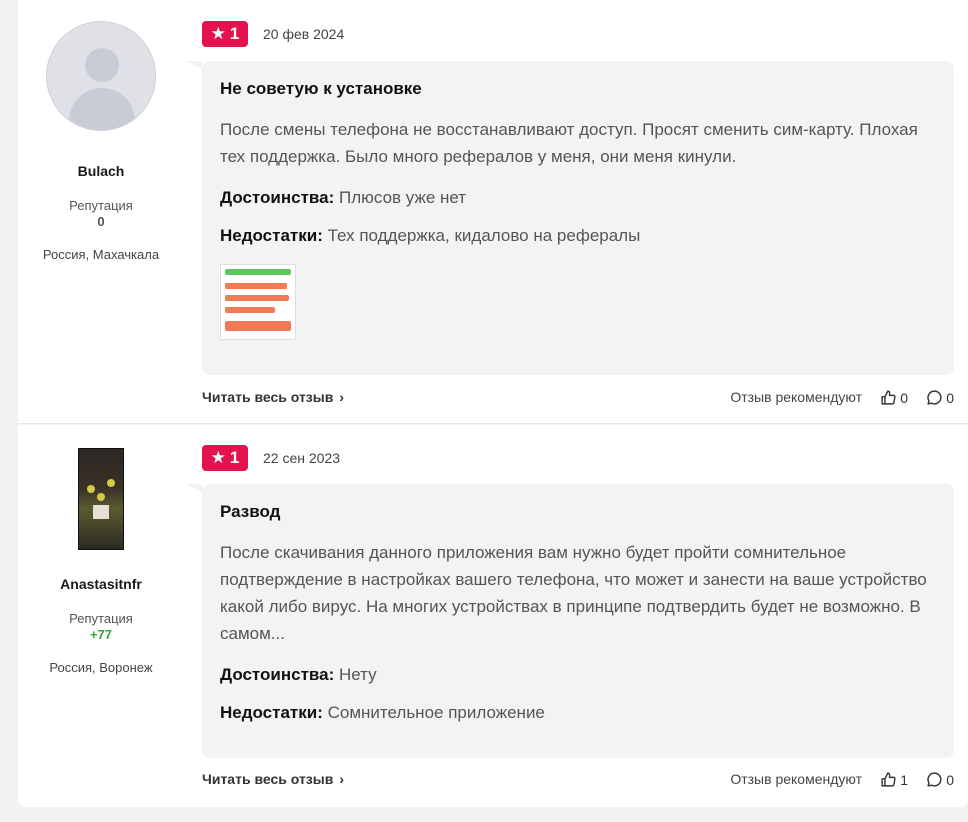 The width and height of the screenshot is (968, 822). Describe the element at coordinates (578, 781) in the screenshot. I see `review-footer: Читать весь отзыв › Отзыв рекомендуют 1 0` at that location.